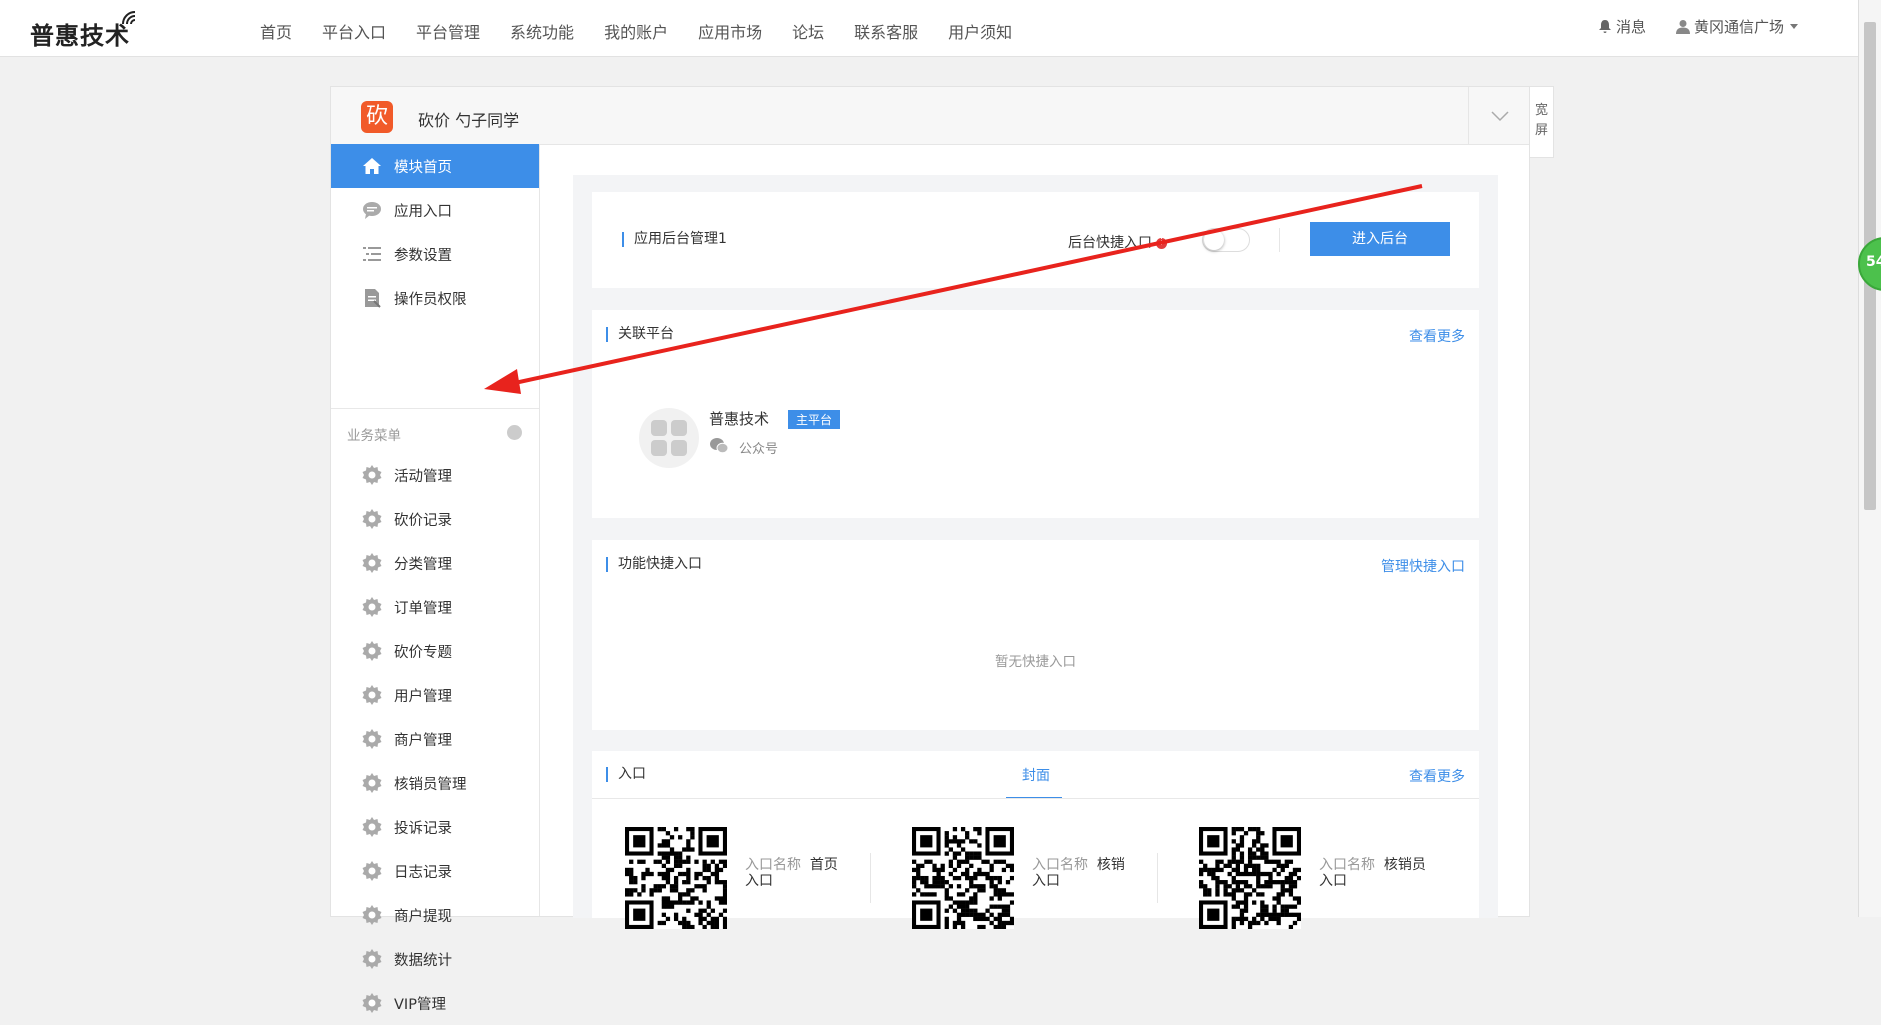  What do you see at coordinates (1035, 798) in the screenshot?
I see `tab-divider` at bounding box center [1035, 798].